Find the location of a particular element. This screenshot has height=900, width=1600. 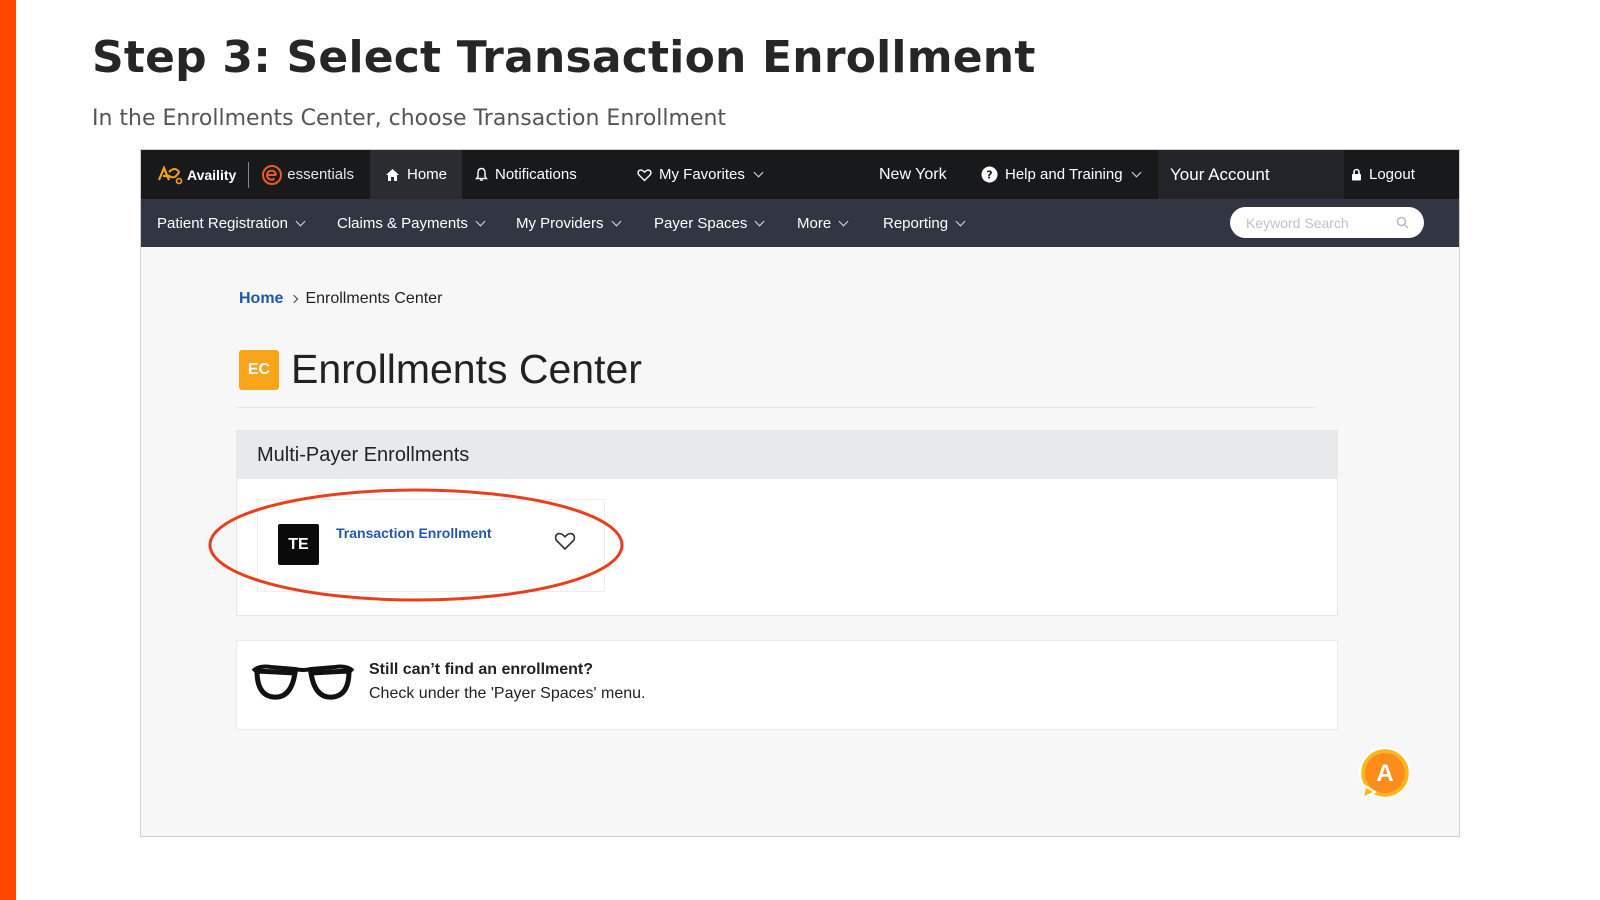

nav-claims-payments-label: Claims & Payments is located at coordinates (402, 223).